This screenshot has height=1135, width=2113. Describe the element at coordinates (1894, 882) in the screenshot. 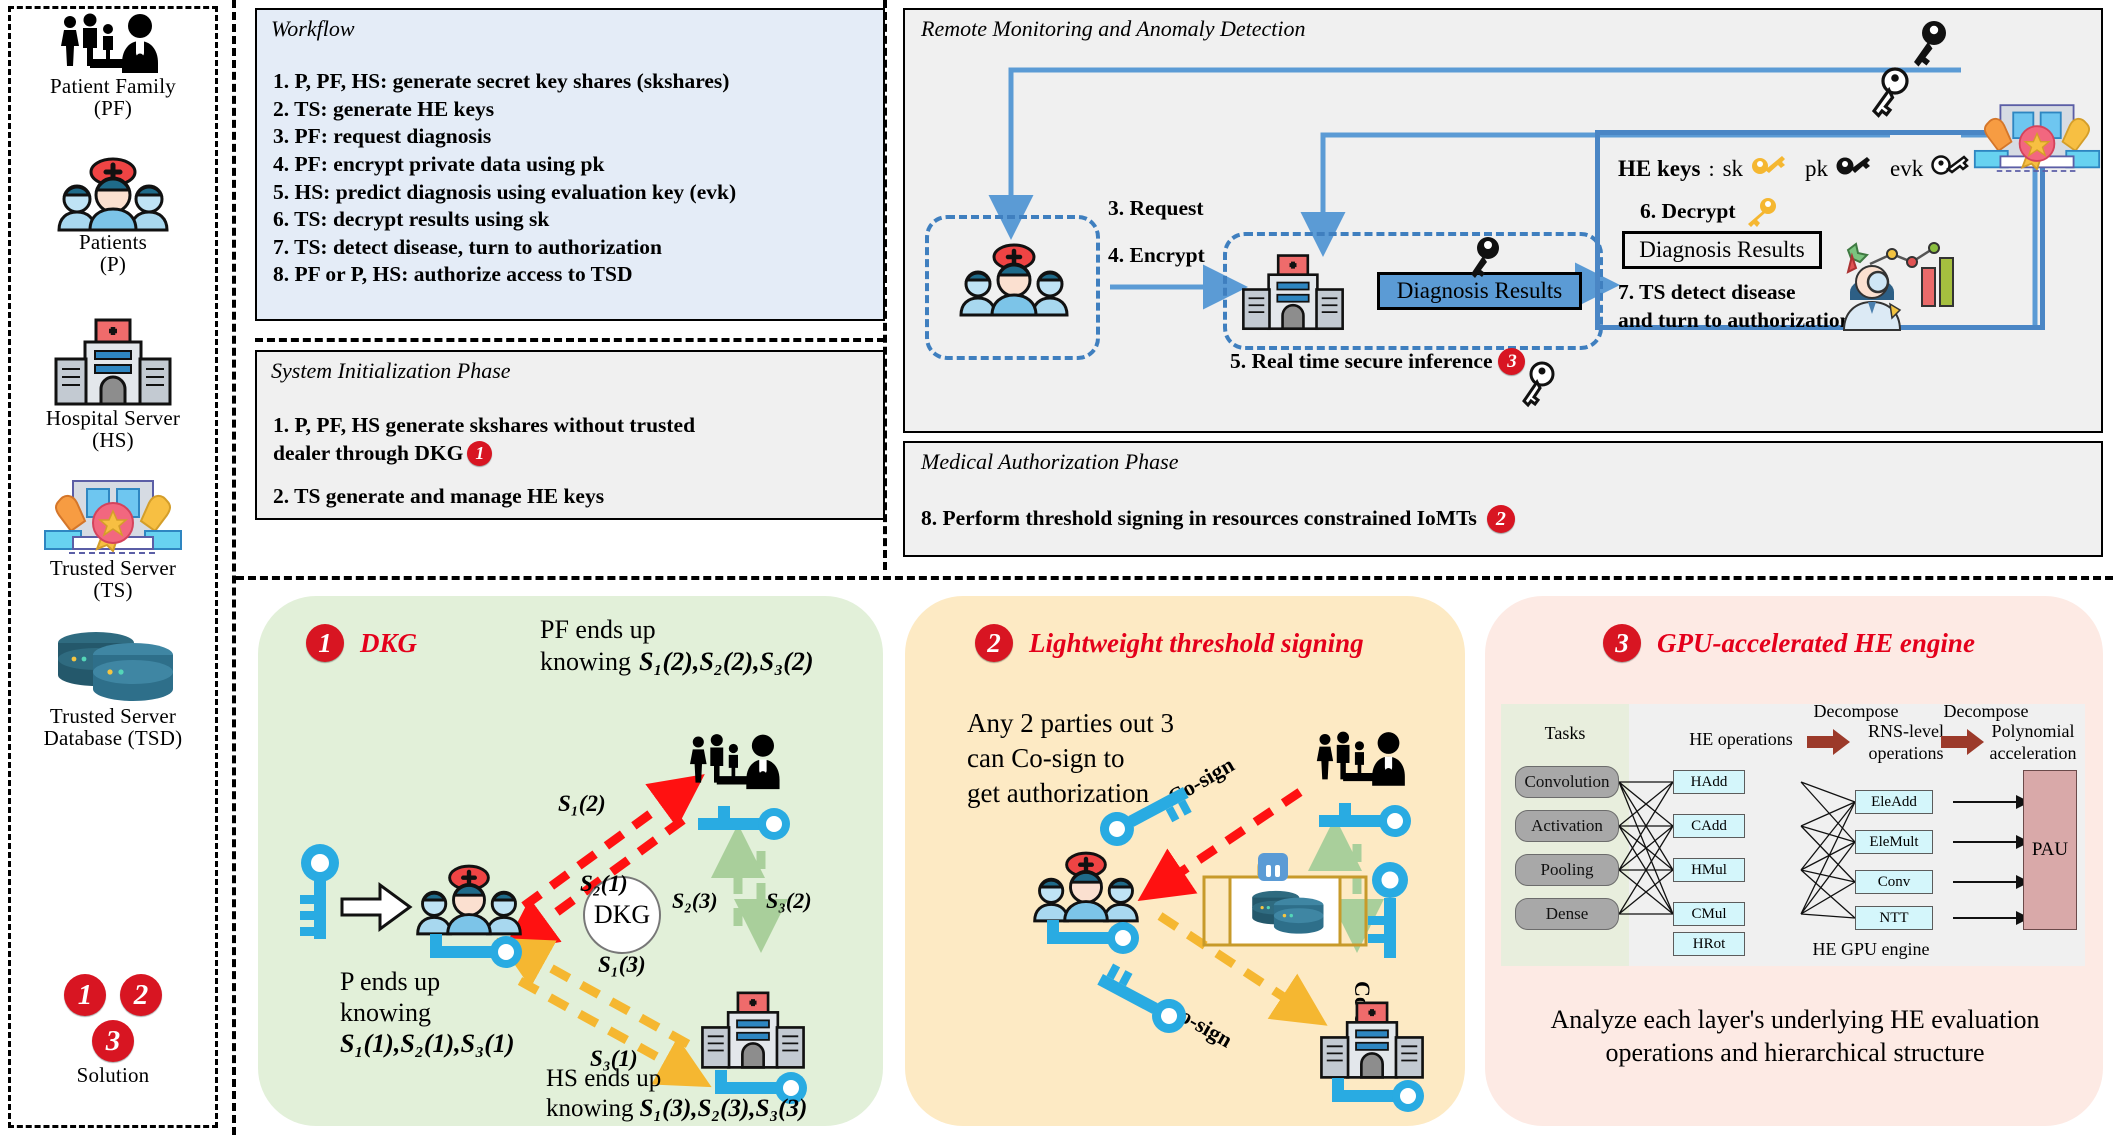

I see `rns-op-node-conv: Conv` at that location.